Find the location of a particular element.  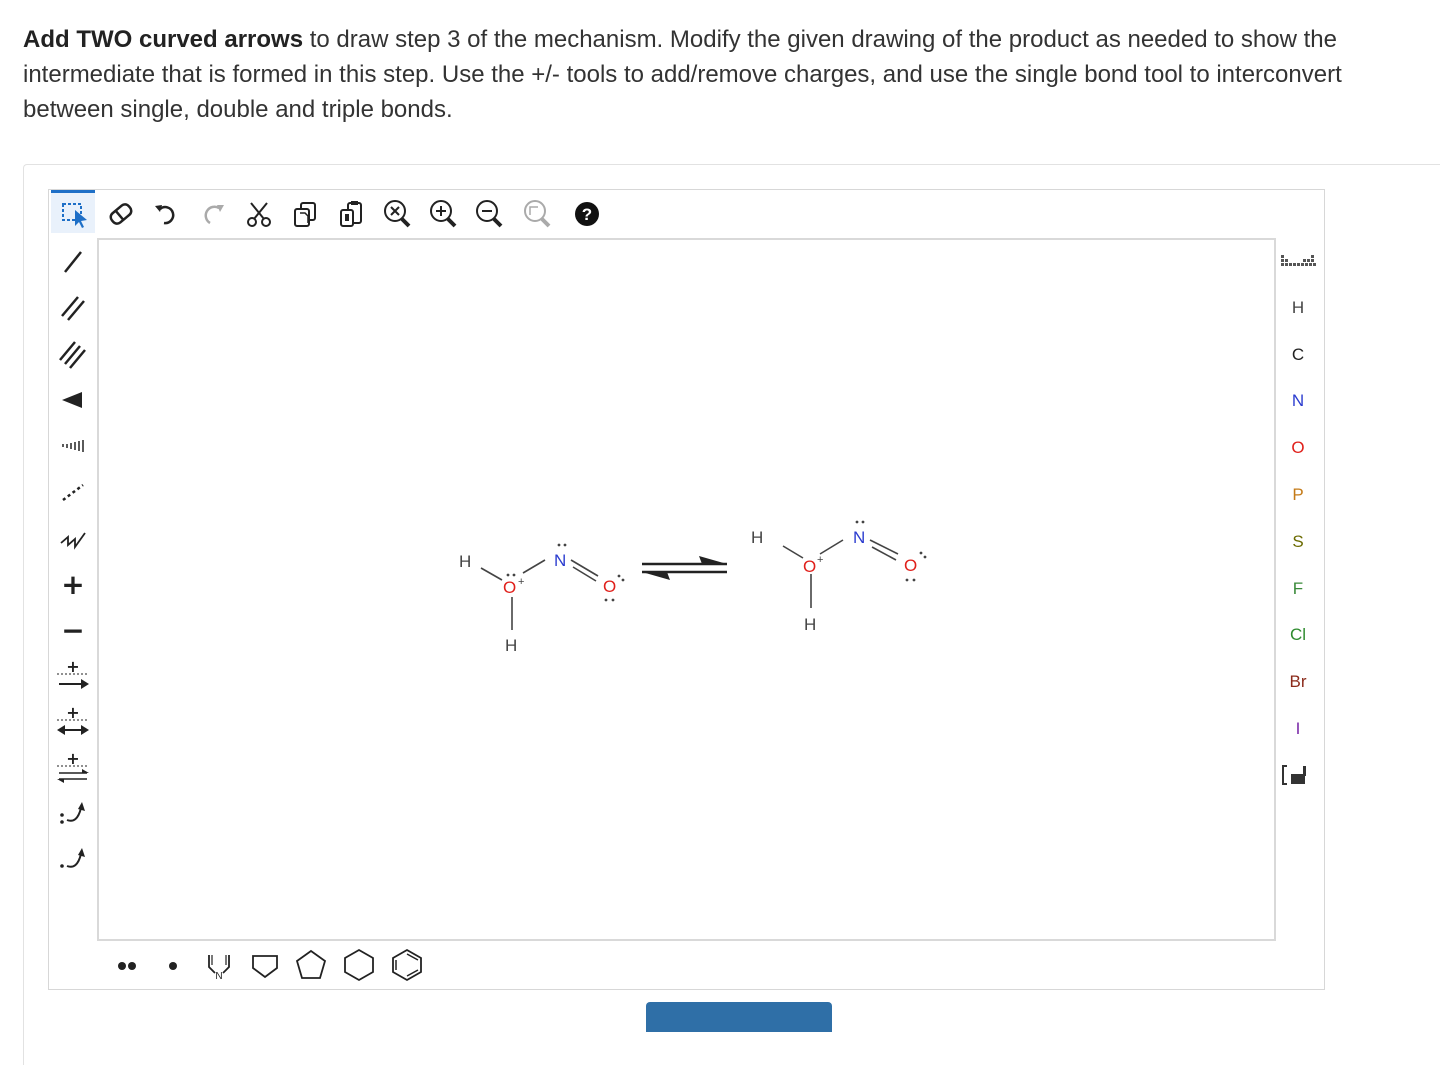

single-bond-icon is located at coordinates (73, 262).